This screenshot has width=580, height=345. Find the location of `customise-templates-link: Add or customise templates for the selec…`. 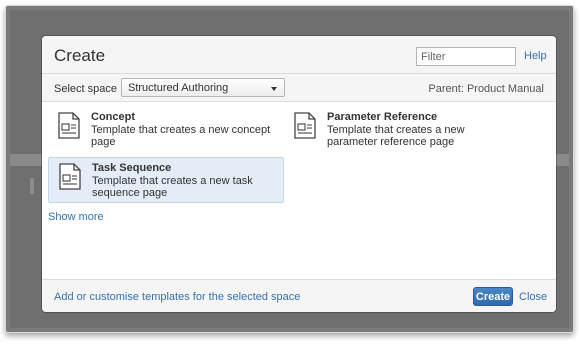

customise-templates-link: Add or customise templates for the selec… is located at coordinates (177, 297).